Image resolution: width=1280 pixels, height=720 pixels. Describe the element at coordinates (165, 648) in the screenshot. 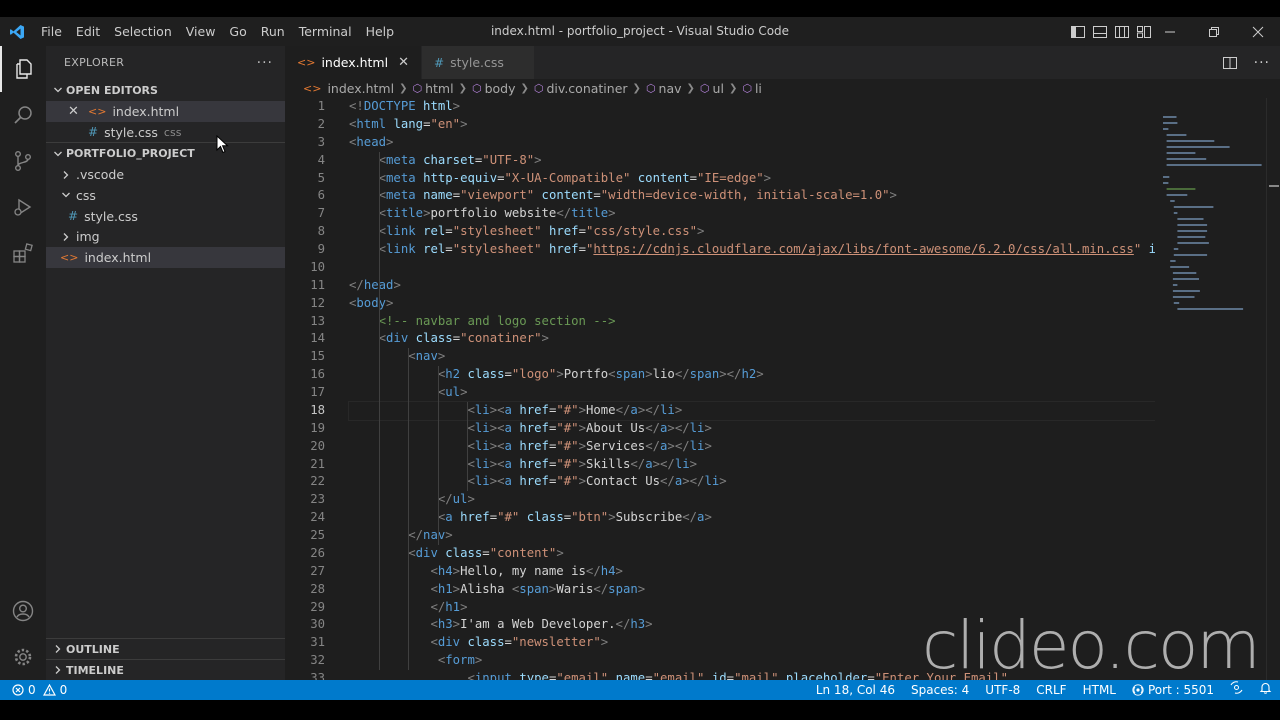

I see `outline-section: OUTLINE` at that location.